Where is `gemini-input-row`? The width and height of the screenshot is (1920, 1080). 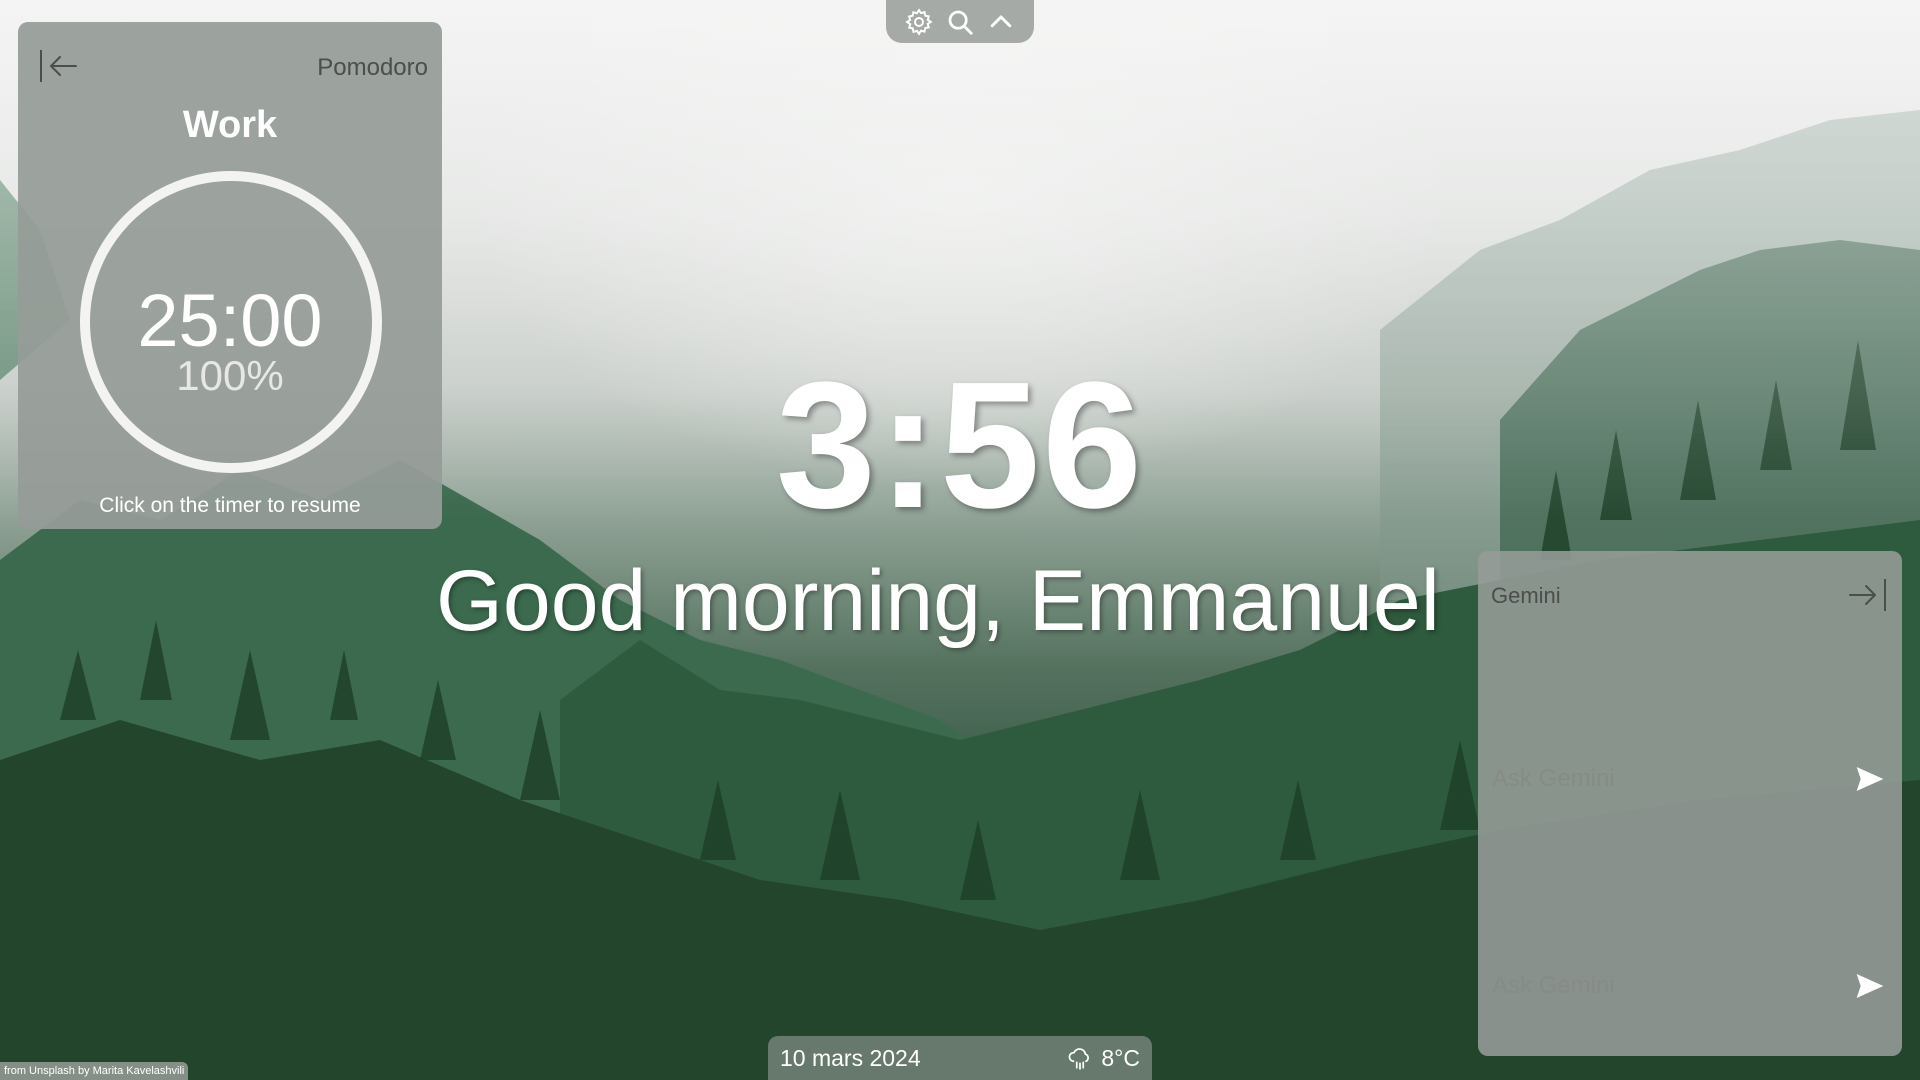
gemini-input-row is located at coordinates (1690, 779).